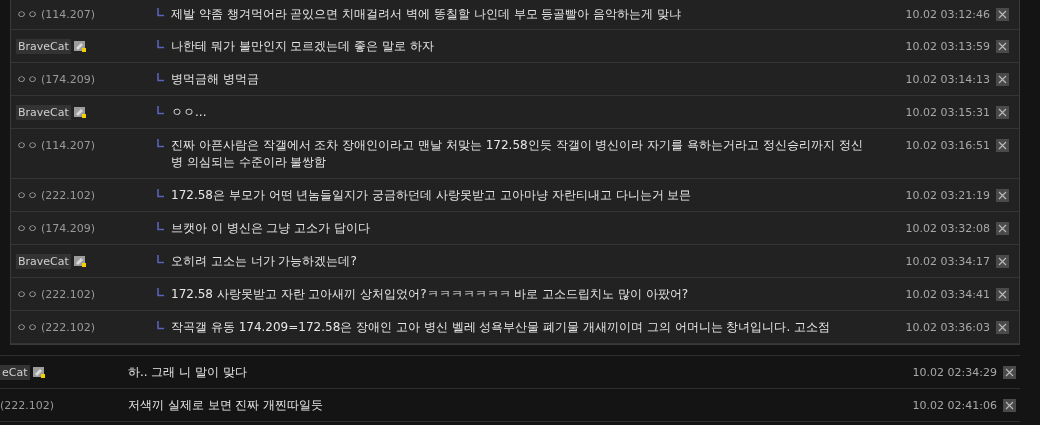 The width and height of the screenshot is (1040, 425). Describe the element at coordinates (188, 372) in the screenshot. I see `comment-text: 하.. 그래 니 말이 맞다` at that location.